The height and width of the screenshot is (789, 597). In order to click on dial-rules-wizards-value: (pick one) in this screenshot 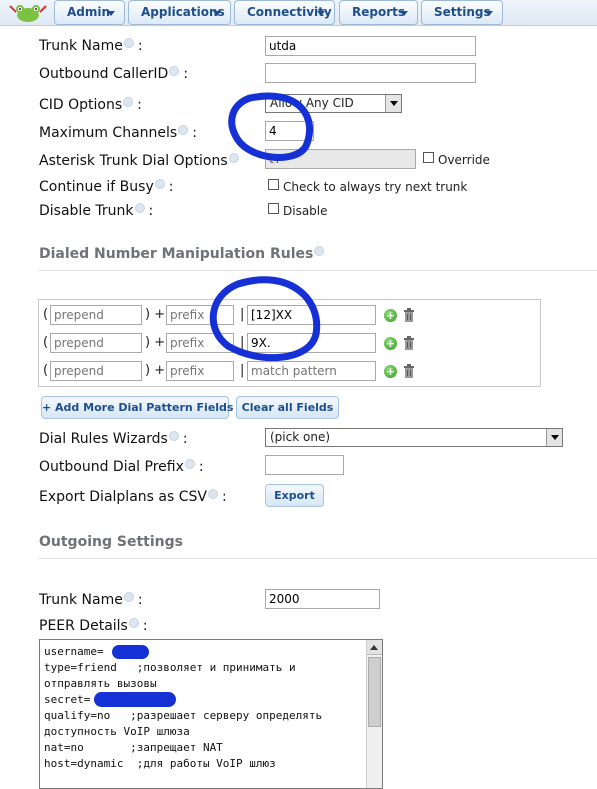, I will do `click(300, 437)`.